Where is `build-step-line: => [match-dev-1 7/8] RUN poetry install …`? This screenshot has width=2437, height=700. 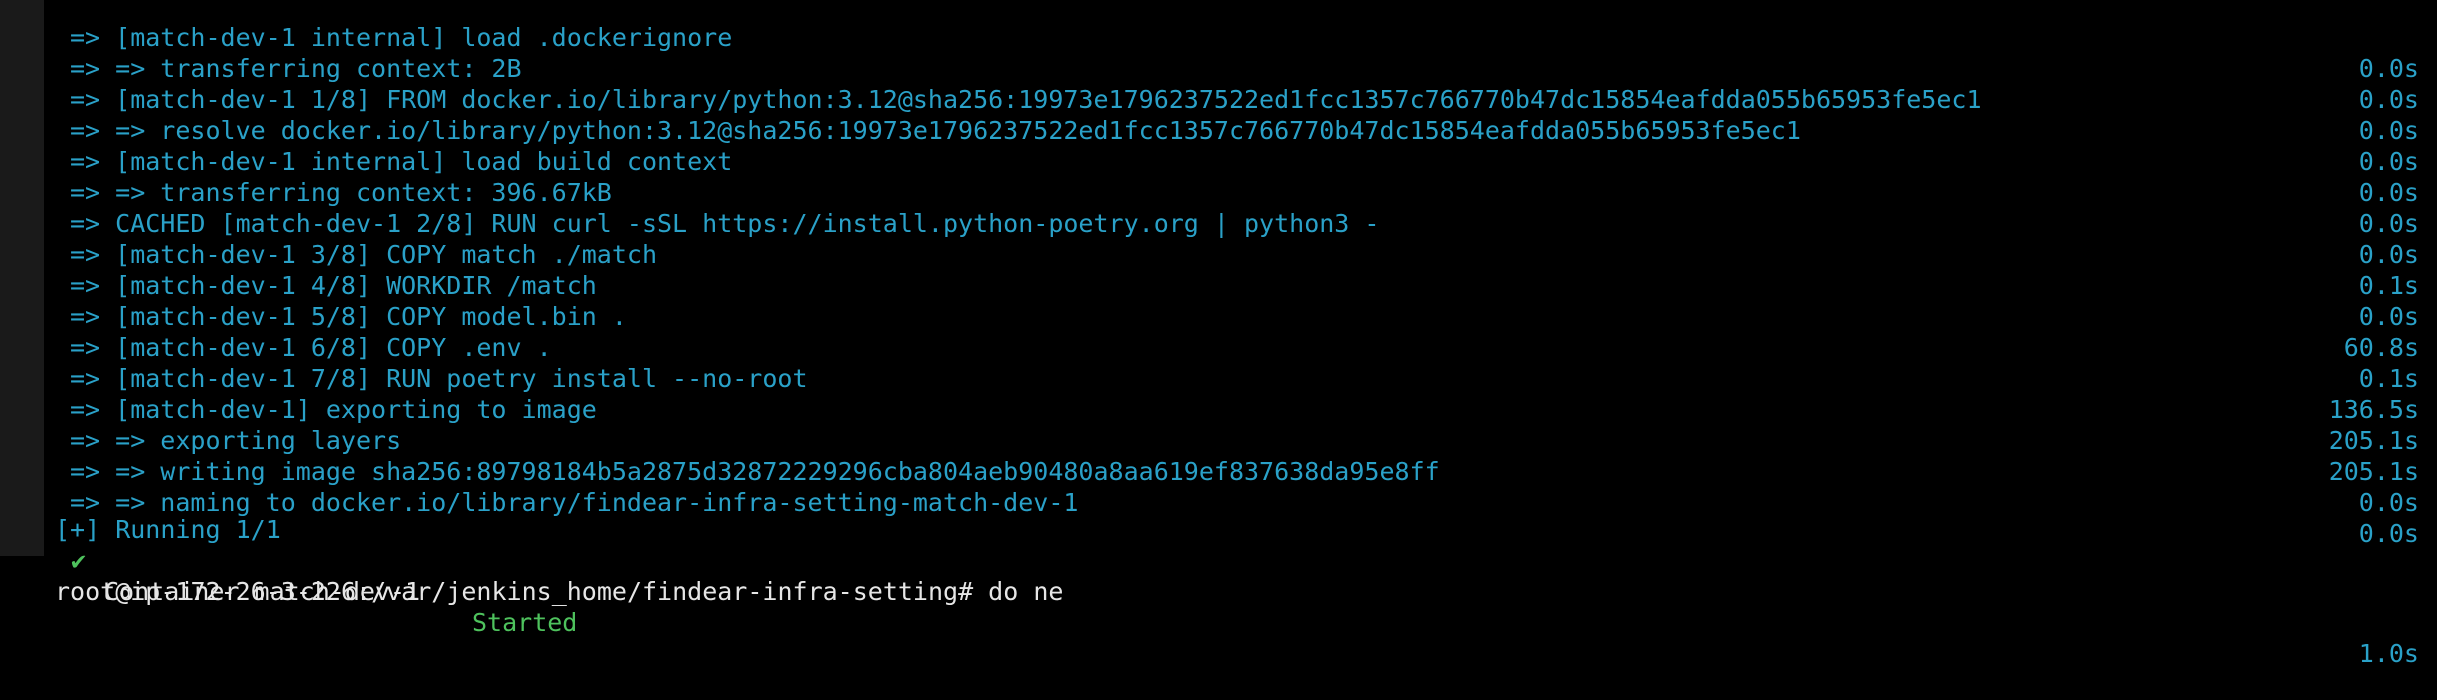 build-step-line: => [match-dev-1 7/8] RUN poetry install … is located at coordinates (1231, 378).